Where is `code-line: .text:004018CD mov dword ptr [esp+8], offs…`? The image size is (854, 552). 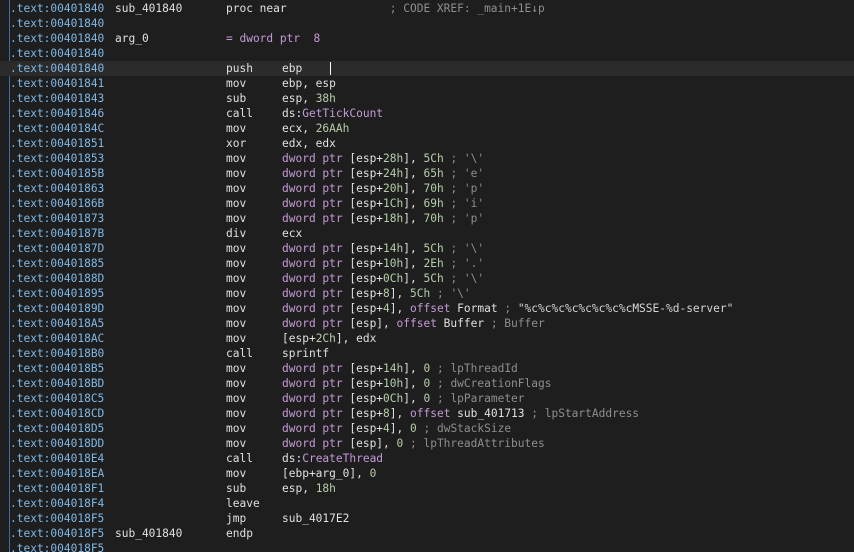
code-line: .text:004018CD mov dword ptr [esp+8], offs… is located at coordinates (427, 413).